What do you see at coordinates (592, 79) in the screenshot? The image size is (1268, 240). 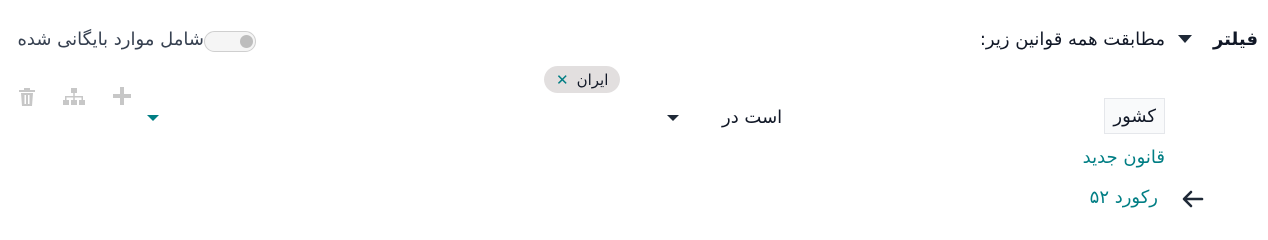 I see `tag-label: ایران` at bounding box center [592, 79].